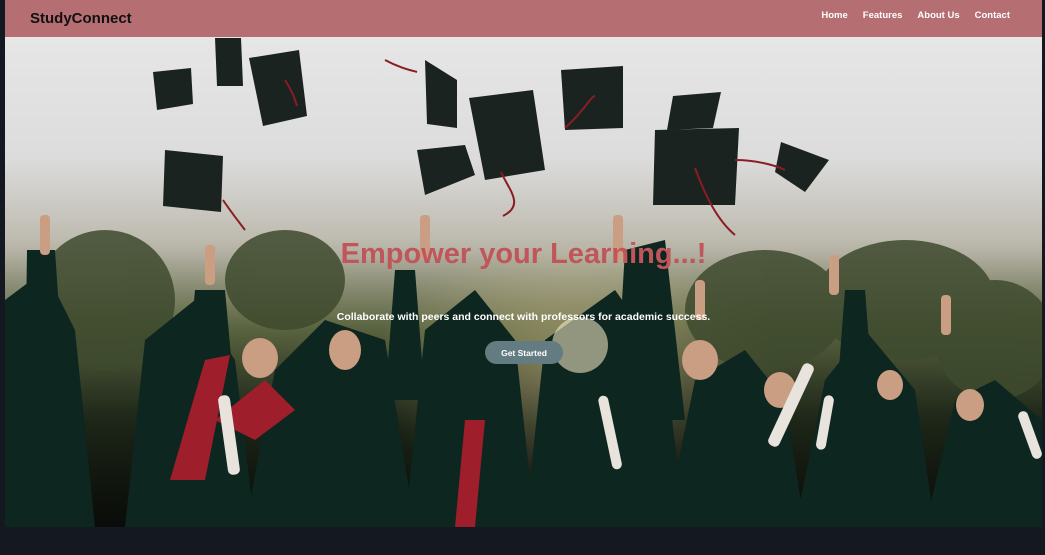 The image size is (1045, 555). What do you see at coordinates (524, 352) in the screenshot?
I see `get-started-button: Get Started` at bounding box center [524, 352].